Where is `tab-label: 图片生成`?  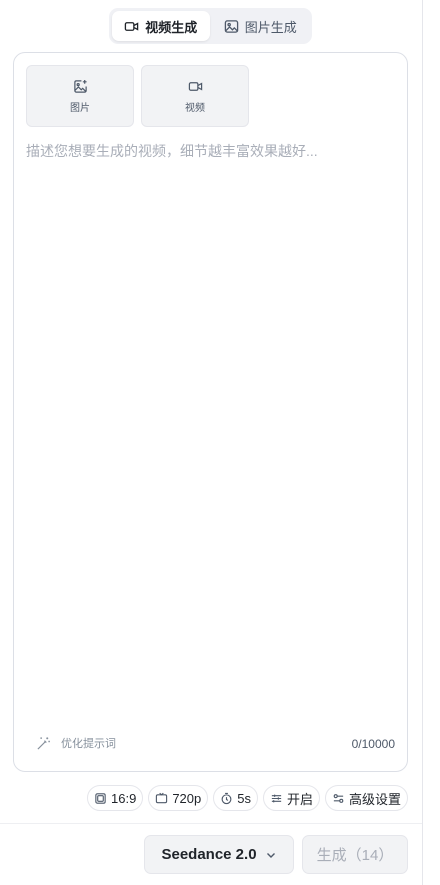 tab-label: 图片生成 is located at coordinates (270, 27).